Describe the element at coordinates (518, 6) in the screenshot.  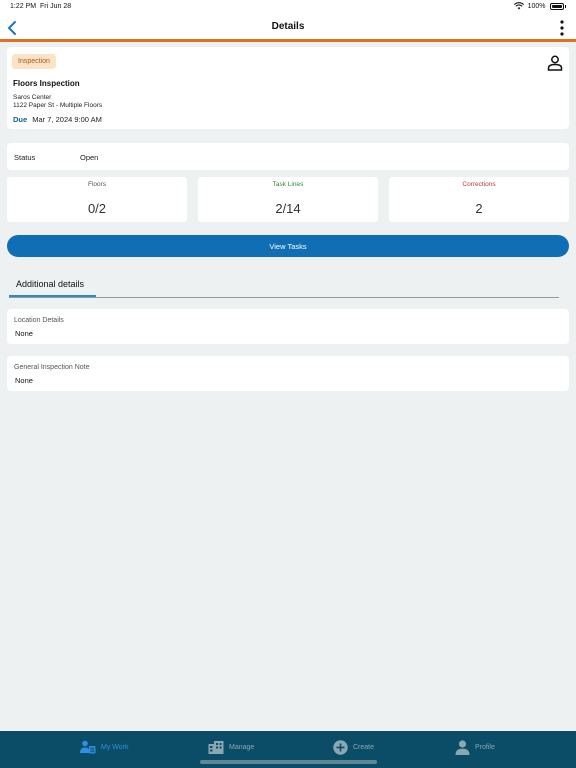
I see `wifi-icon` at that location.